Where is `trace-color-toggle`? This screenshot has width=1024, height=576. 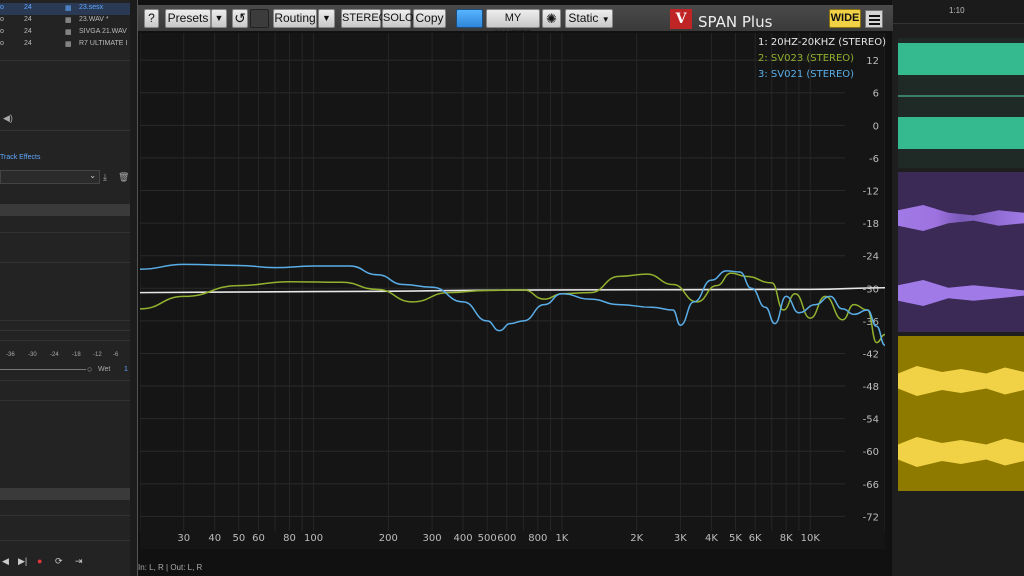
trace-color-toggle is located at coordinates (469, 18).